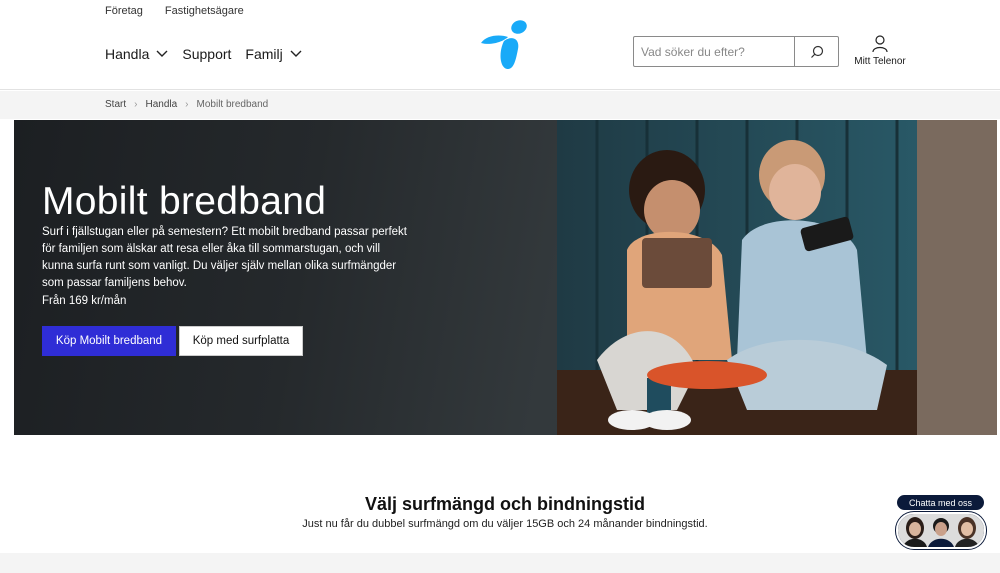 The image size is (1000, 573). Describe the element at coordinates (161, 104) in the screenshot. I see `breadcrumb-shop: Handla` at that location.